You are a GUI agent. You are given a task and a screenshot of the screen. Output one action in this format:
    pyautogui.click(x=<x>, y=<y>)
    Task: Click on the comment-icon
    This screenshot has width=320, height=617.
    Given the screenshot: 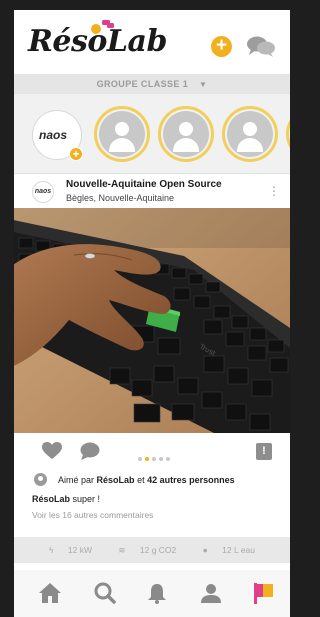 What is the action you would take?
    pyautogui.click(x=90, y=451)
    